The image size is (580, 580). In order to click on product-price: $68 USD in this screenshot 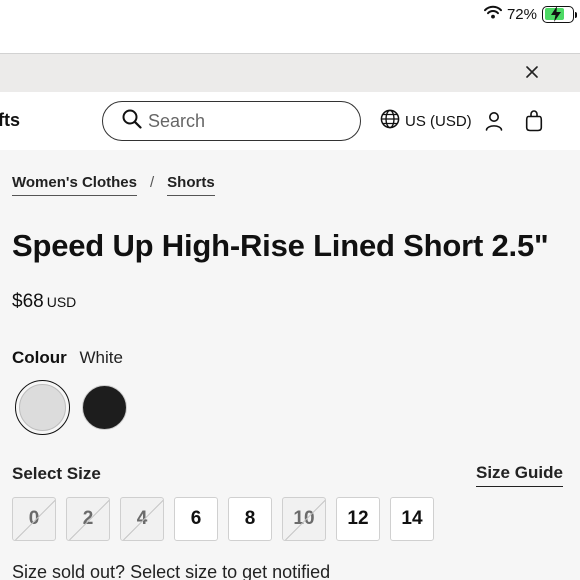, I will do `click(44, 302)`.